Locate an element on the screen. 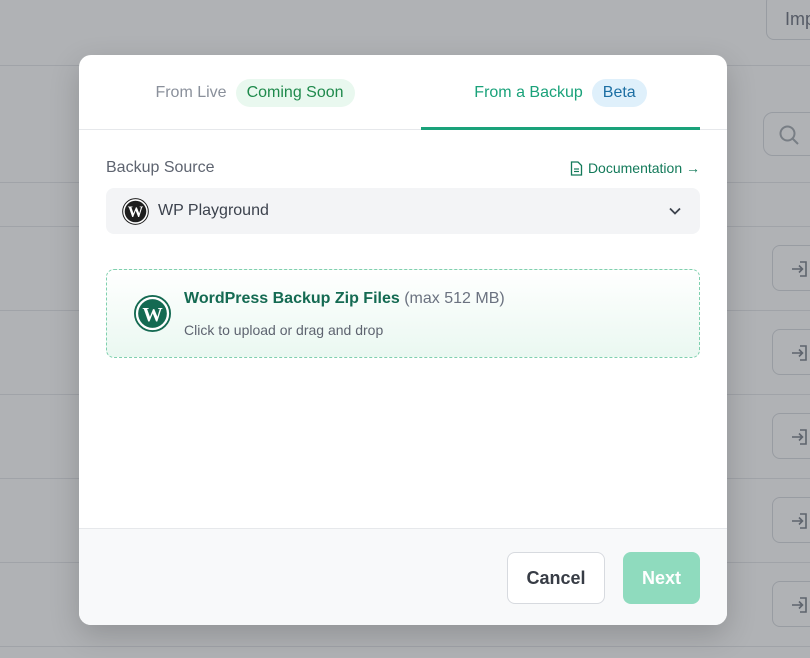 This screenshot has width=810, height=658. upload-title: WordPress Backup Zip Files (max 512 MB) is located at coordinates (344, 299).